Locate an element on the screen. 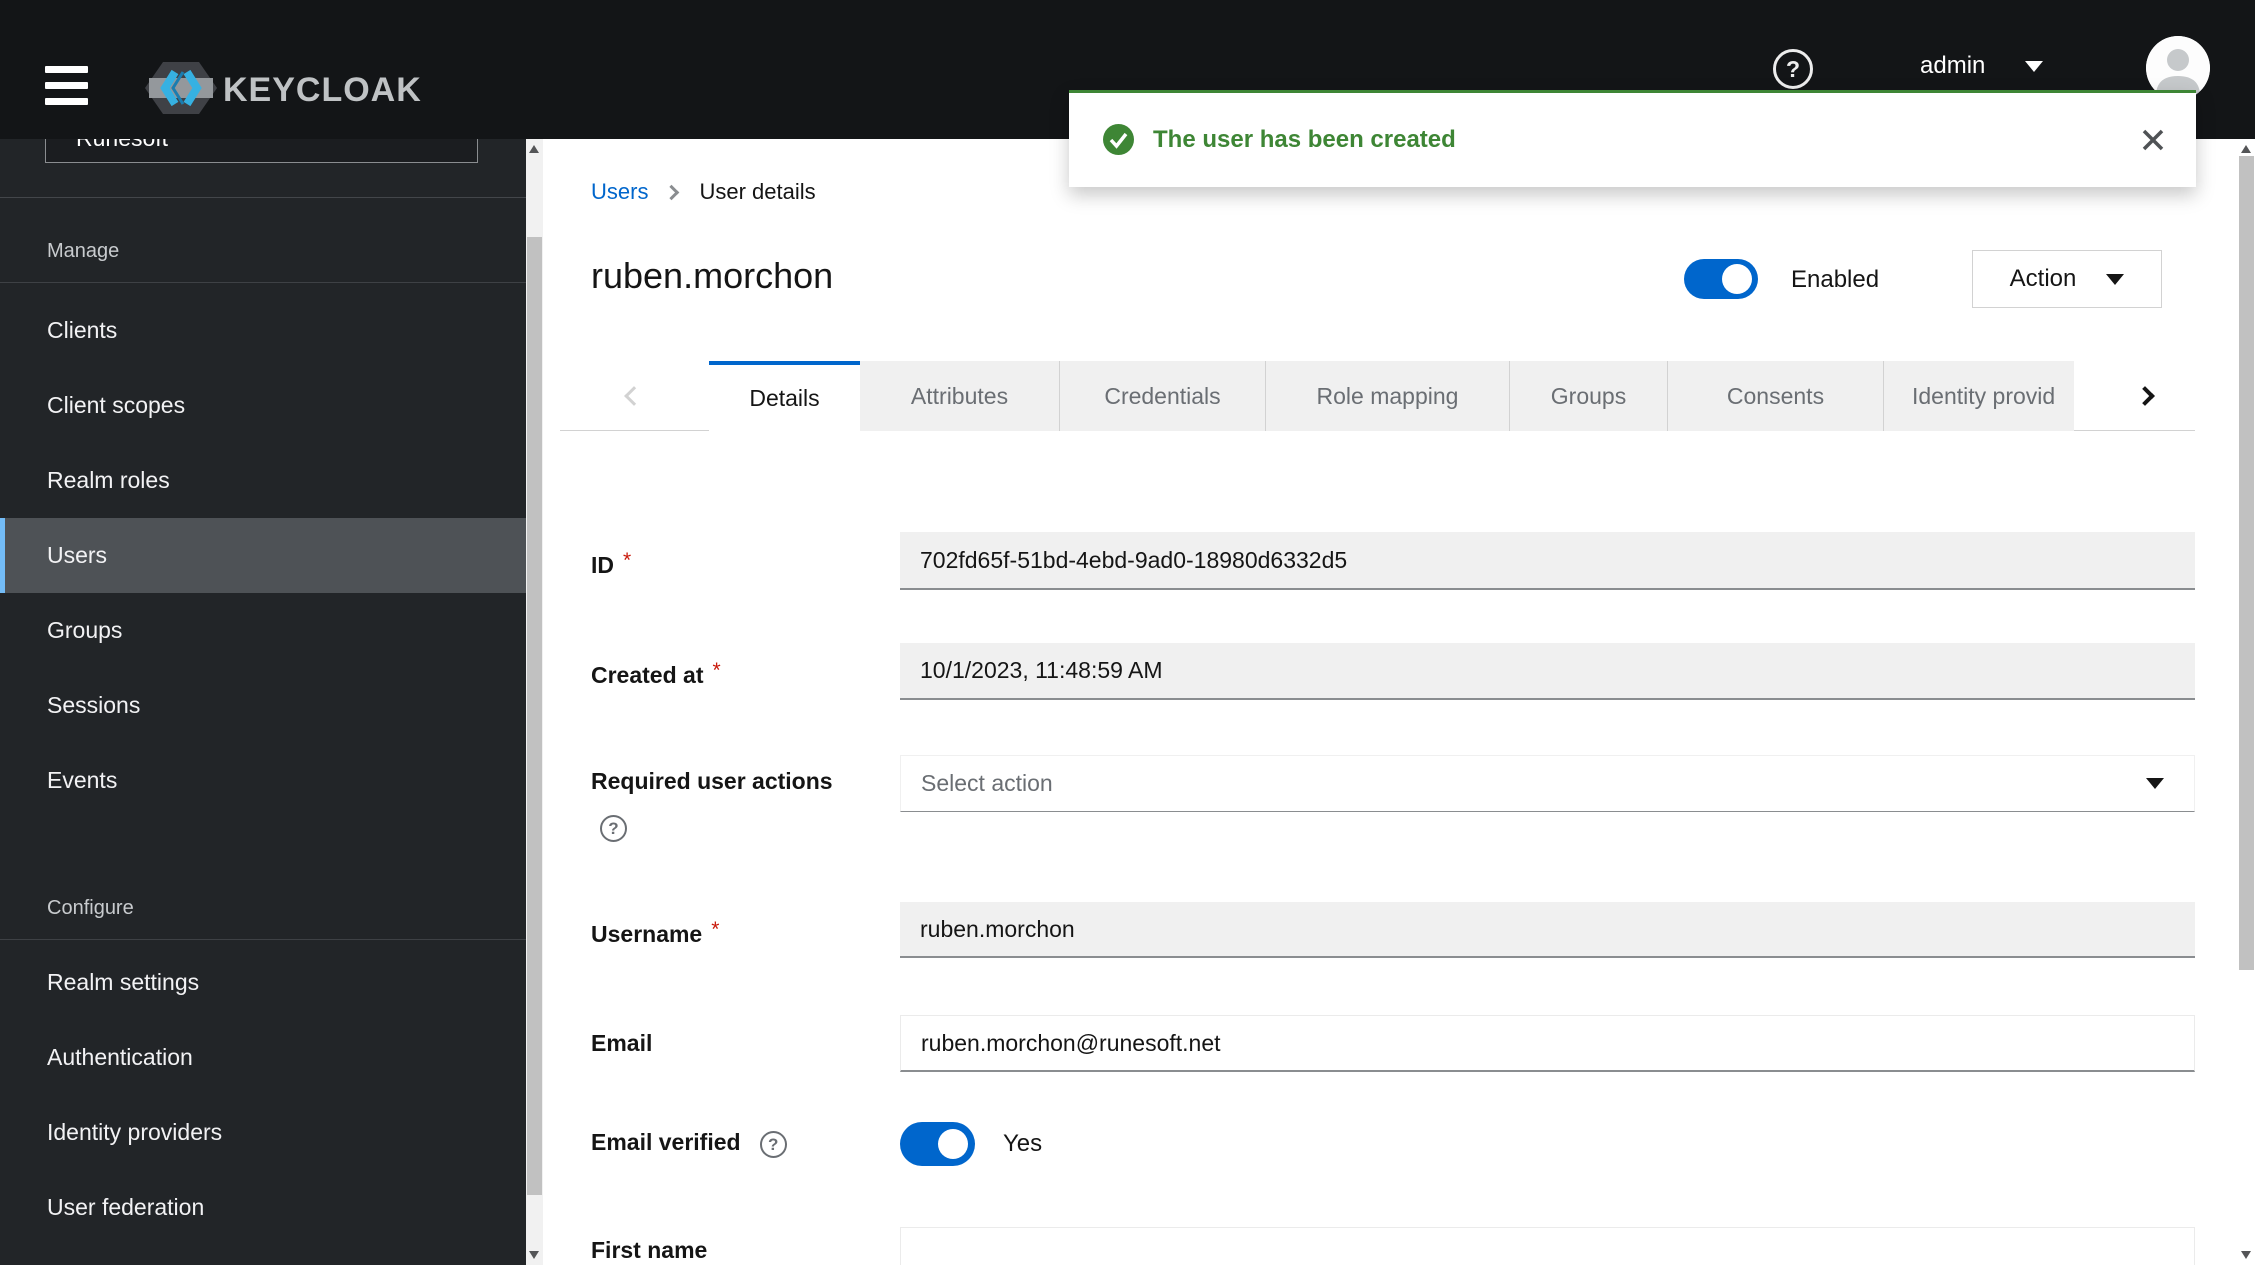 The height and width of the screenshot is (1265, 2255). enabled-label: Enabled is located at coordinates (1835, 279).